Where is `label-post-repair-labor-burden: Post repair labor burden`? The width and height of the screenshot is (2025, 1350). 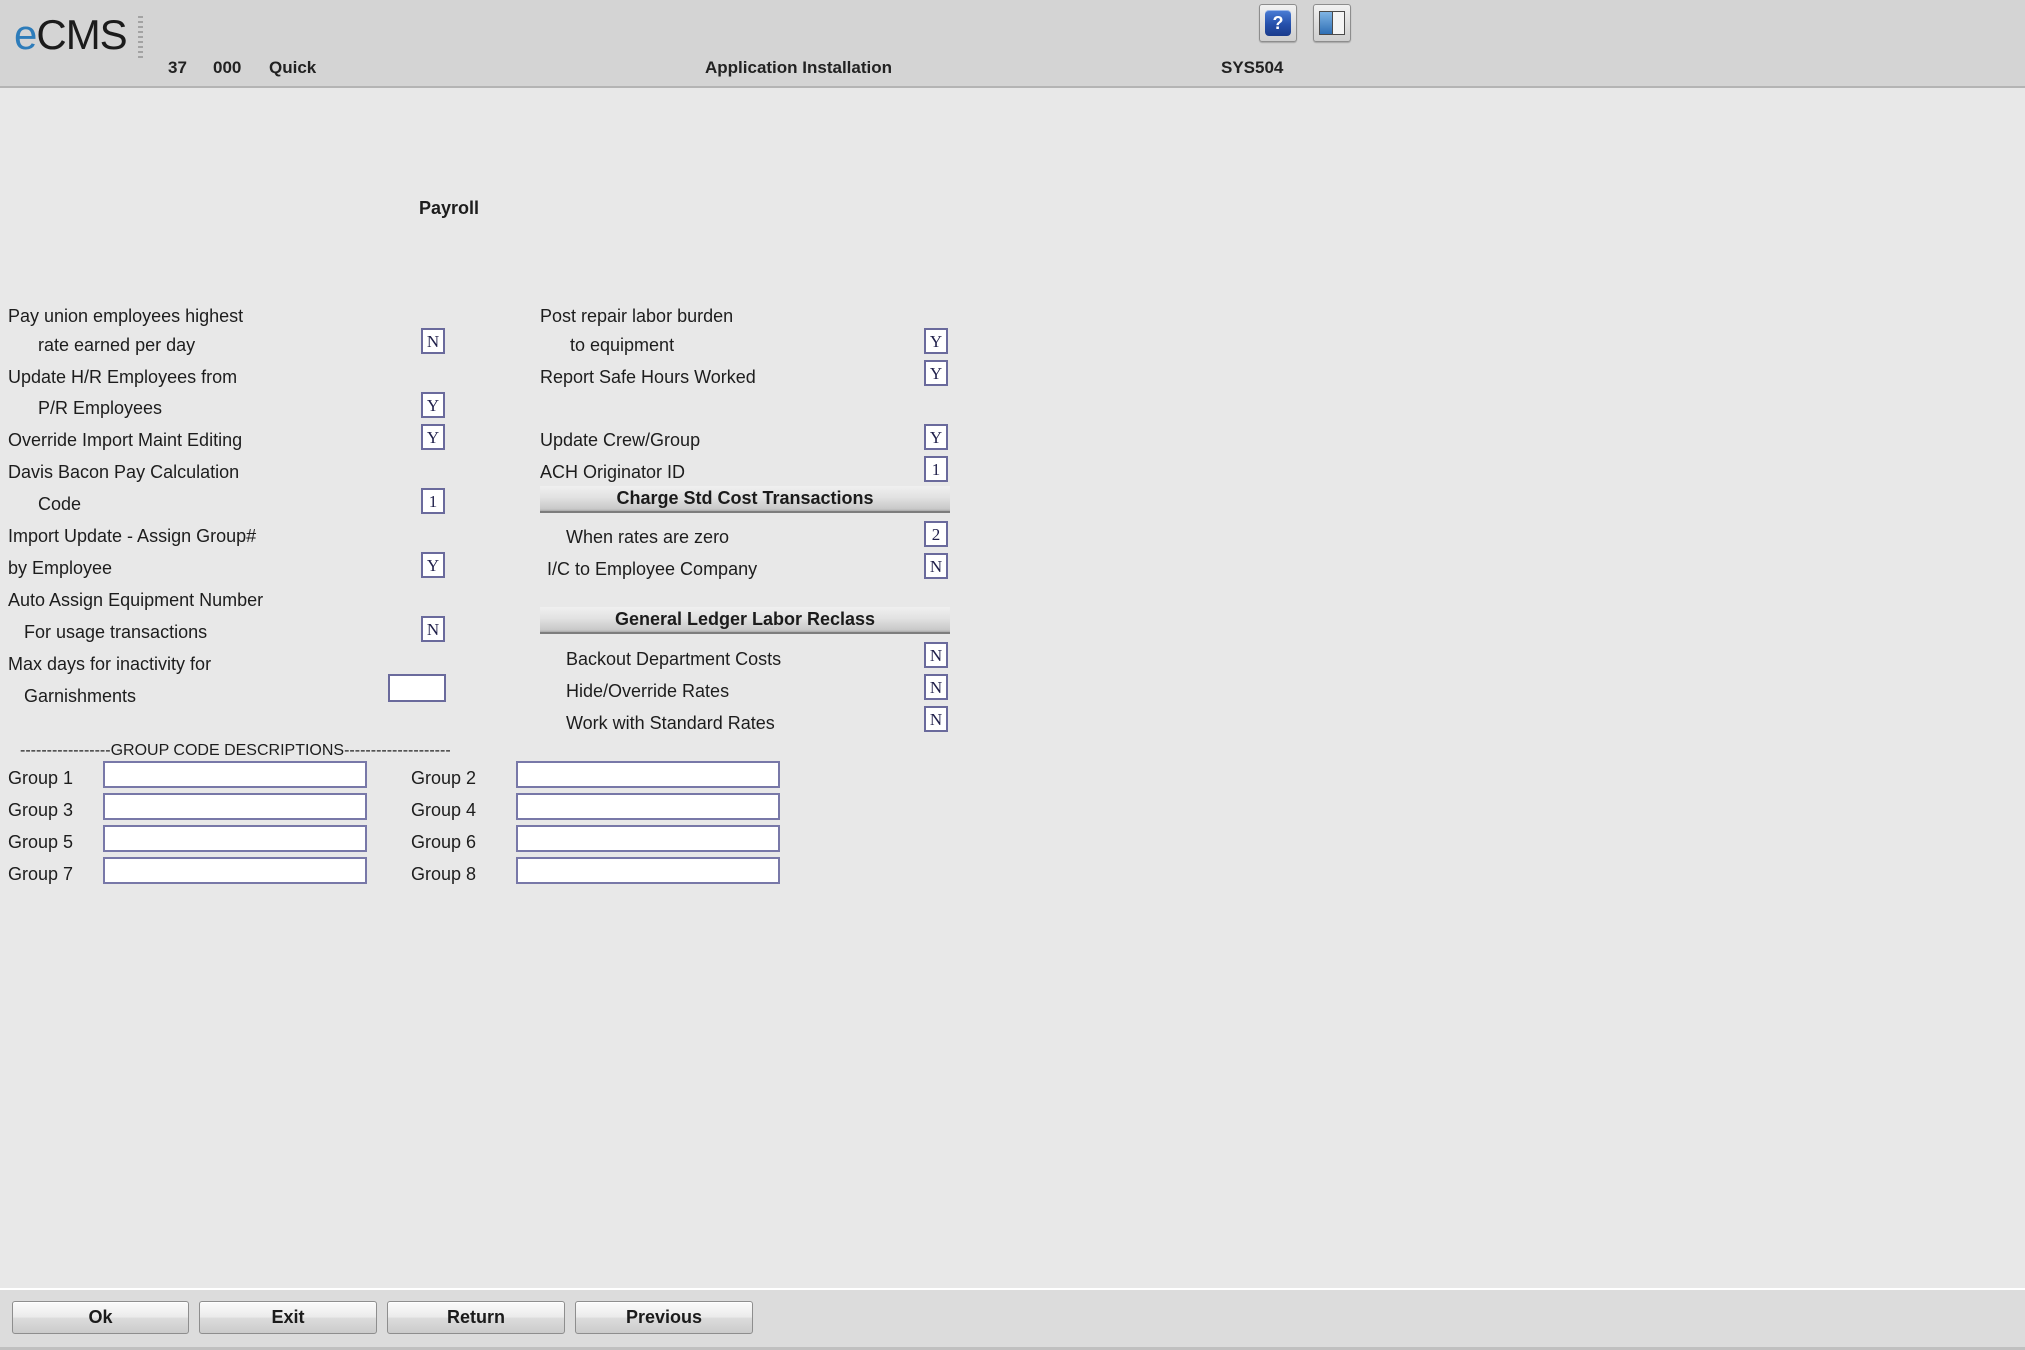
label-post-repair-labor-burden: Post repair labor burden is located at coordinates (637, 316).